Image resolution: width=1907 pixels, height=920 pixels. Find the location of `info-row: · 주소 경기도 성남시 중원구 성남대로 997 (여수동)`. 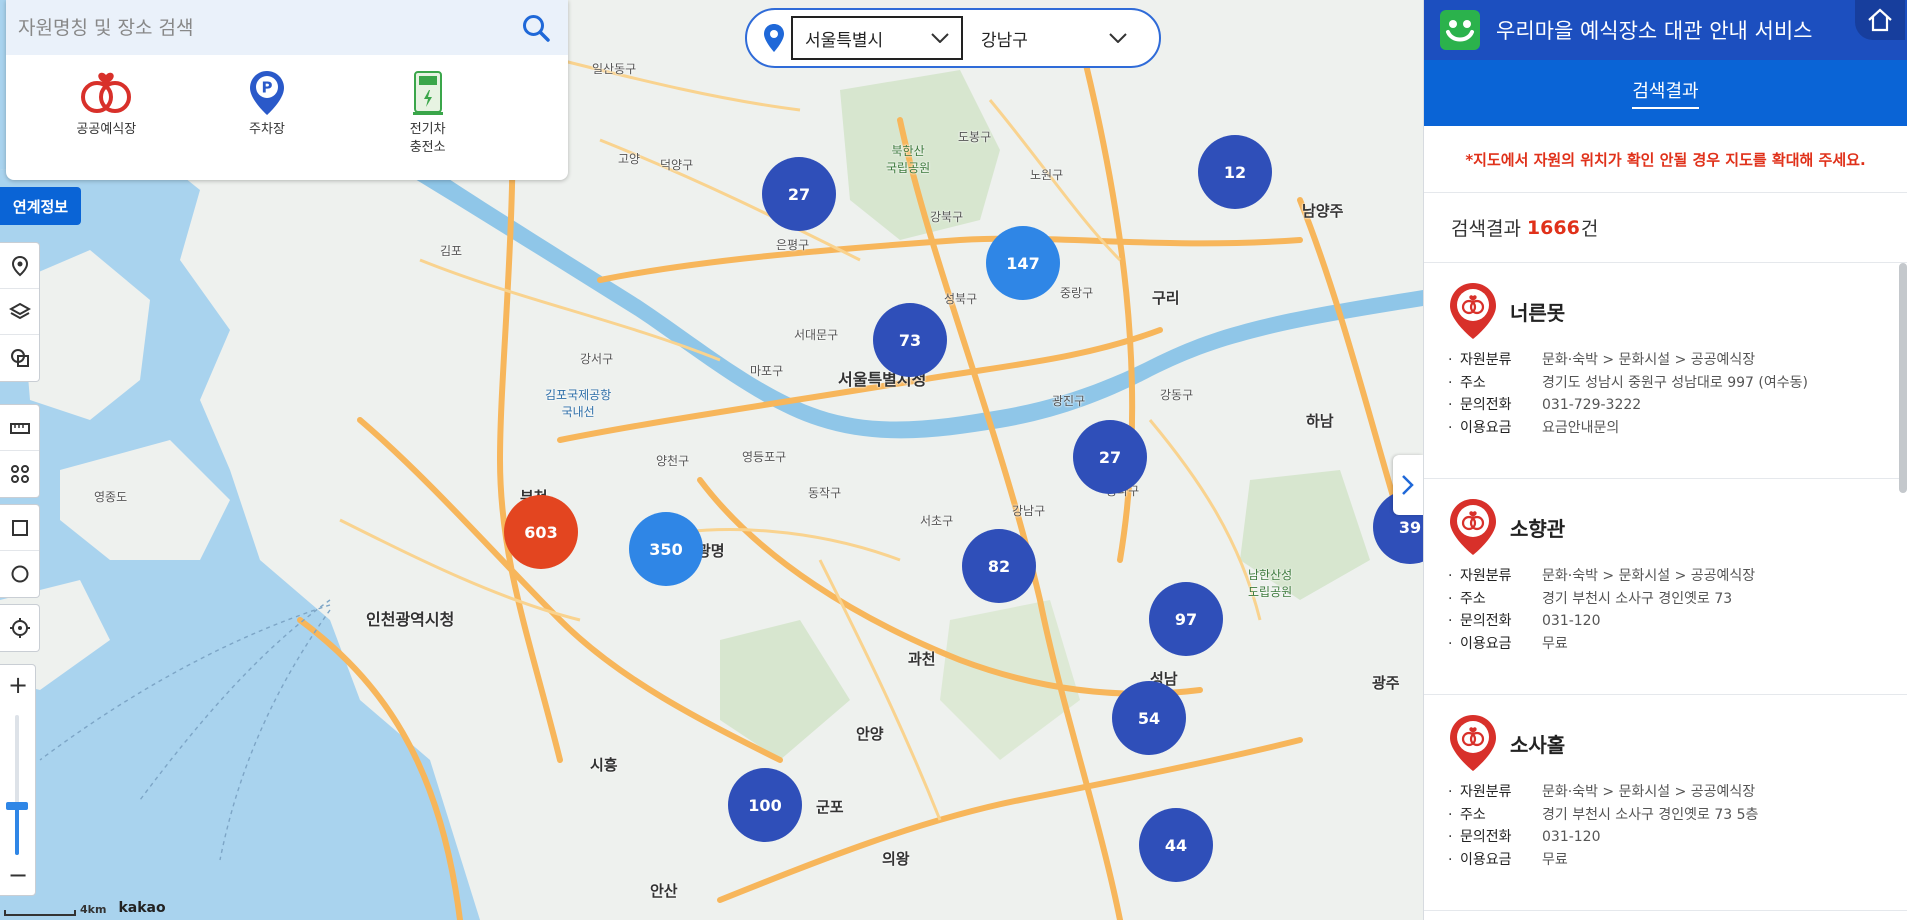

info-row: · 주소 경기도 성남시 중원구 성남대로 997 (여수동) is located at coordinates (1677, 383).